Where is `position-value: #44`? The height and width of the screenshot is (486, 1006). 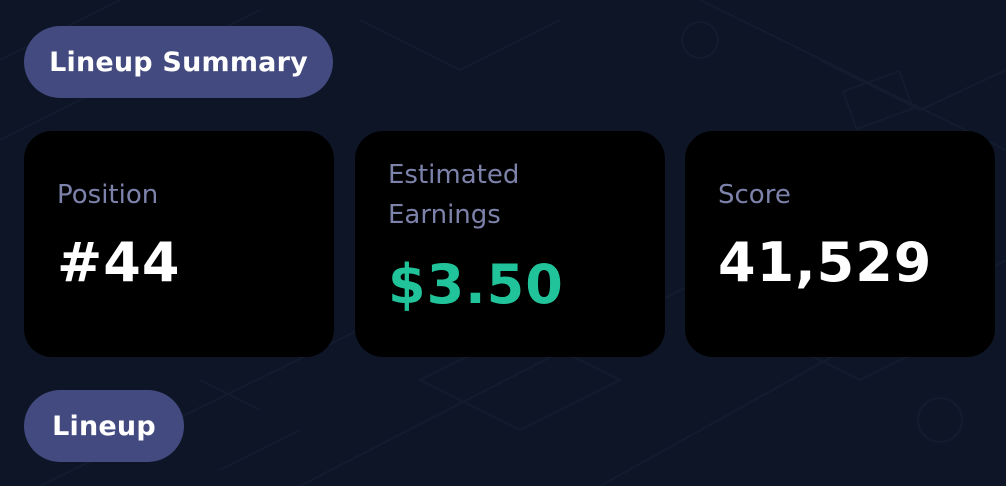 position-value: #44 is located at coordinates (119, 262).